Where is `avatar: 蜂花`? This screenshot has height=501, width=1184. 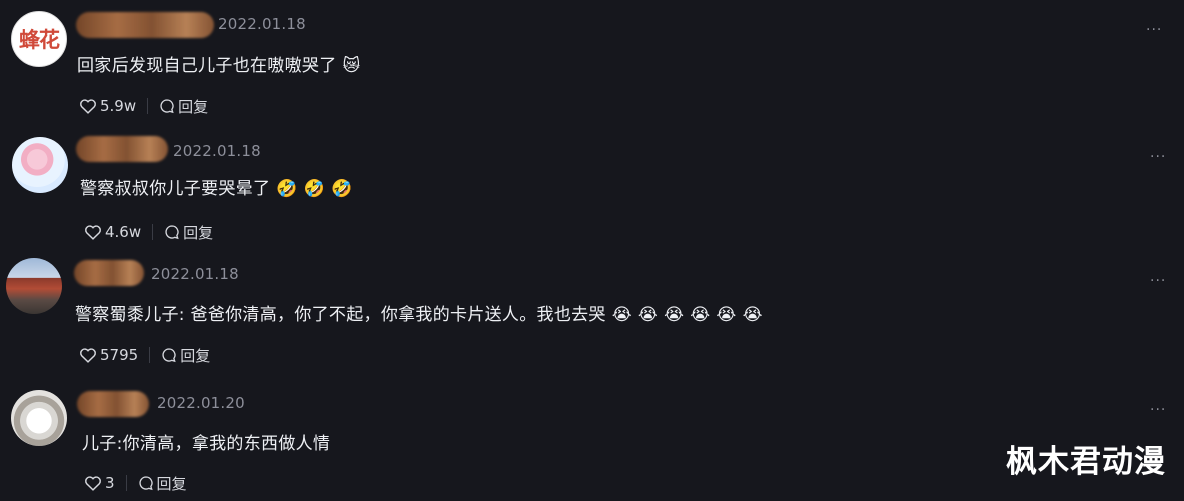
avatar: 蜂花 is located at coordinates (39, 39).